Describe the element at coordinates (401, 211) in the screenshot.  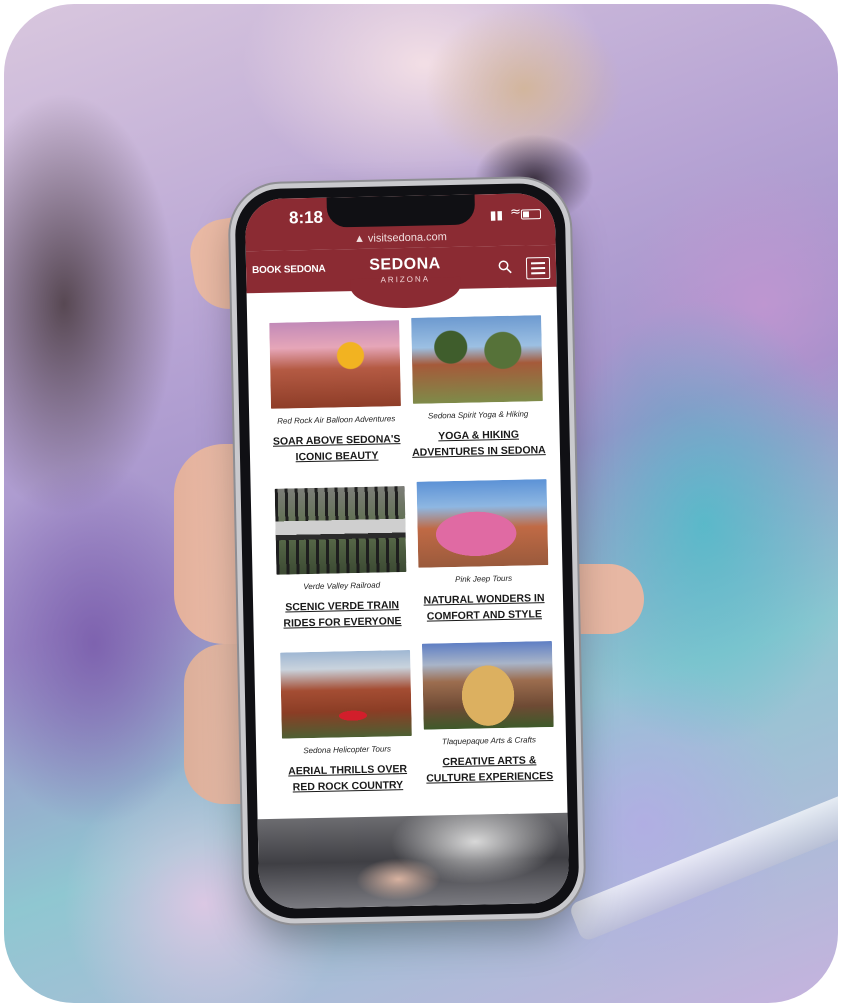
I see `notch` at that location.